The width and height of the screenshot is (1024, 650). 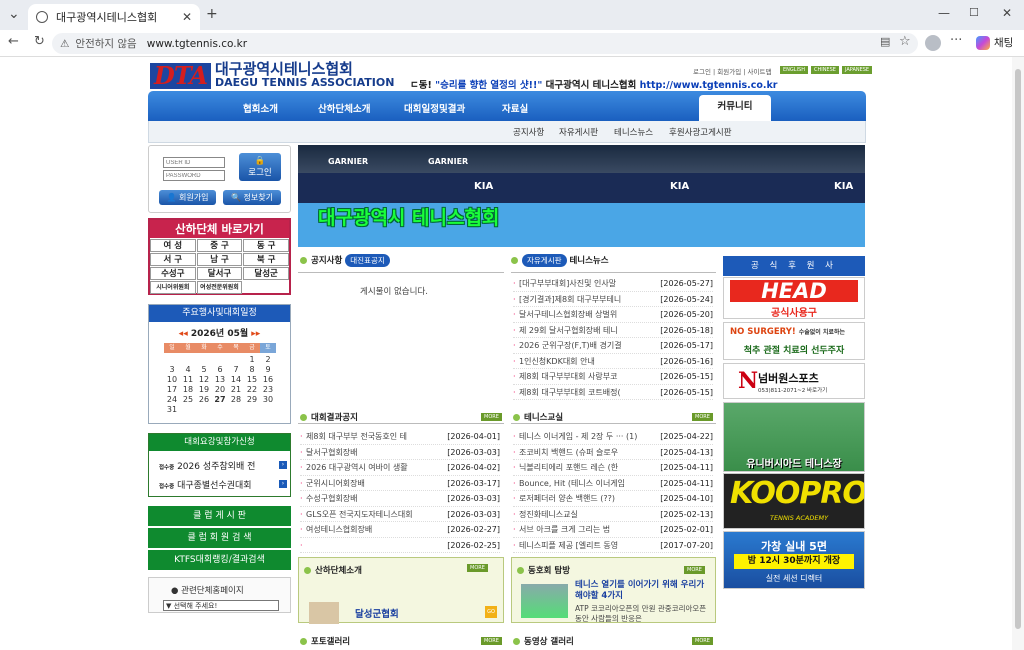 What do you see at coordinates (268, 390) in the screenshot?
I see `calendar-day: 23` at bounding box center [268, 390].